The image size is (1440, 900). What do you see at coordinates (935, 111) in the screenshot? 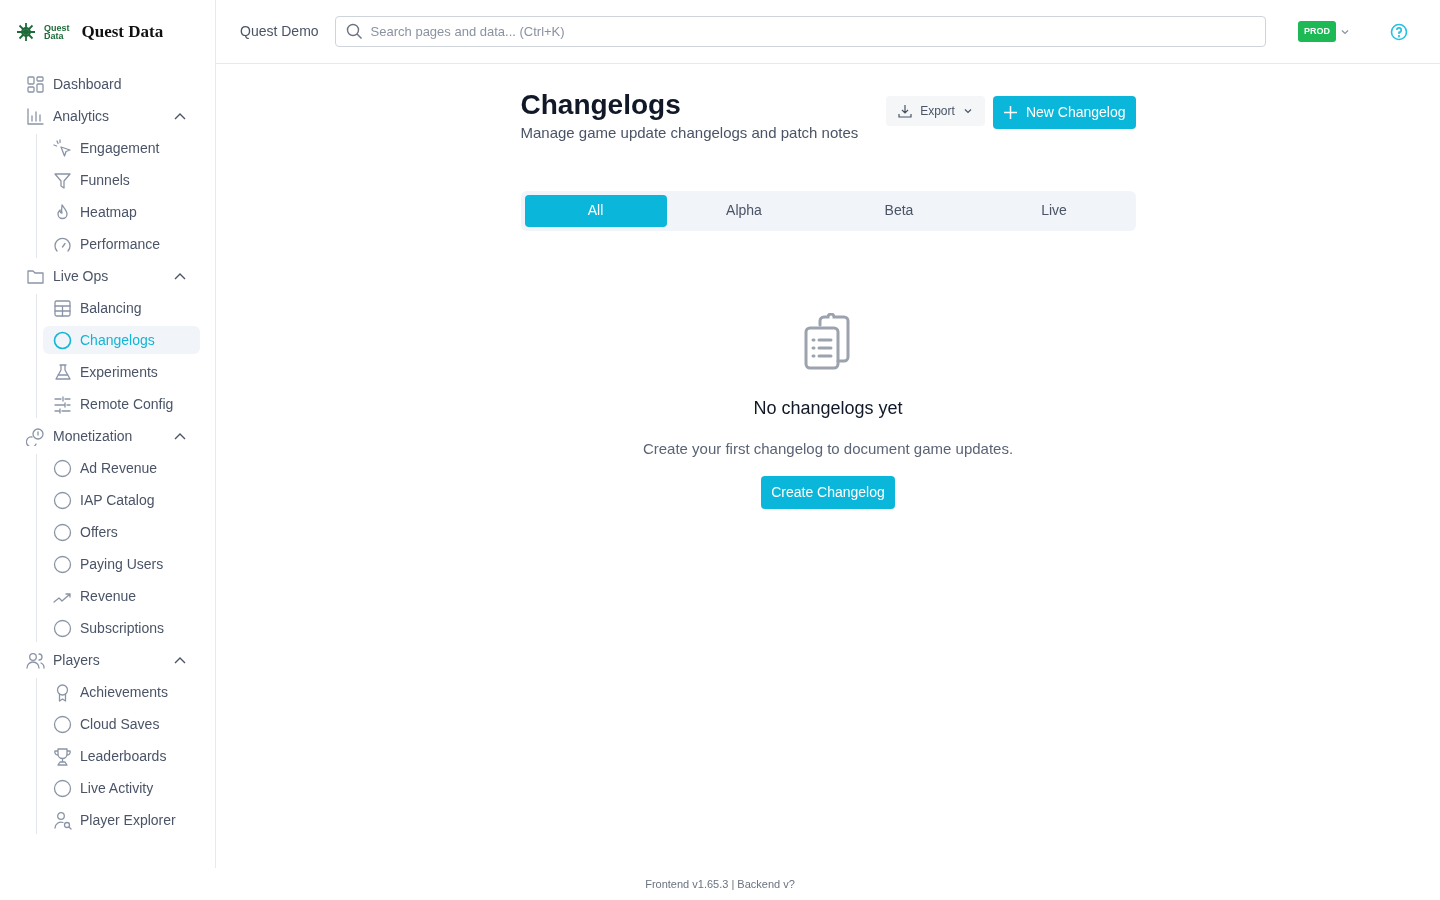
I see `export-button: Export` at bounding box center [935, 111].